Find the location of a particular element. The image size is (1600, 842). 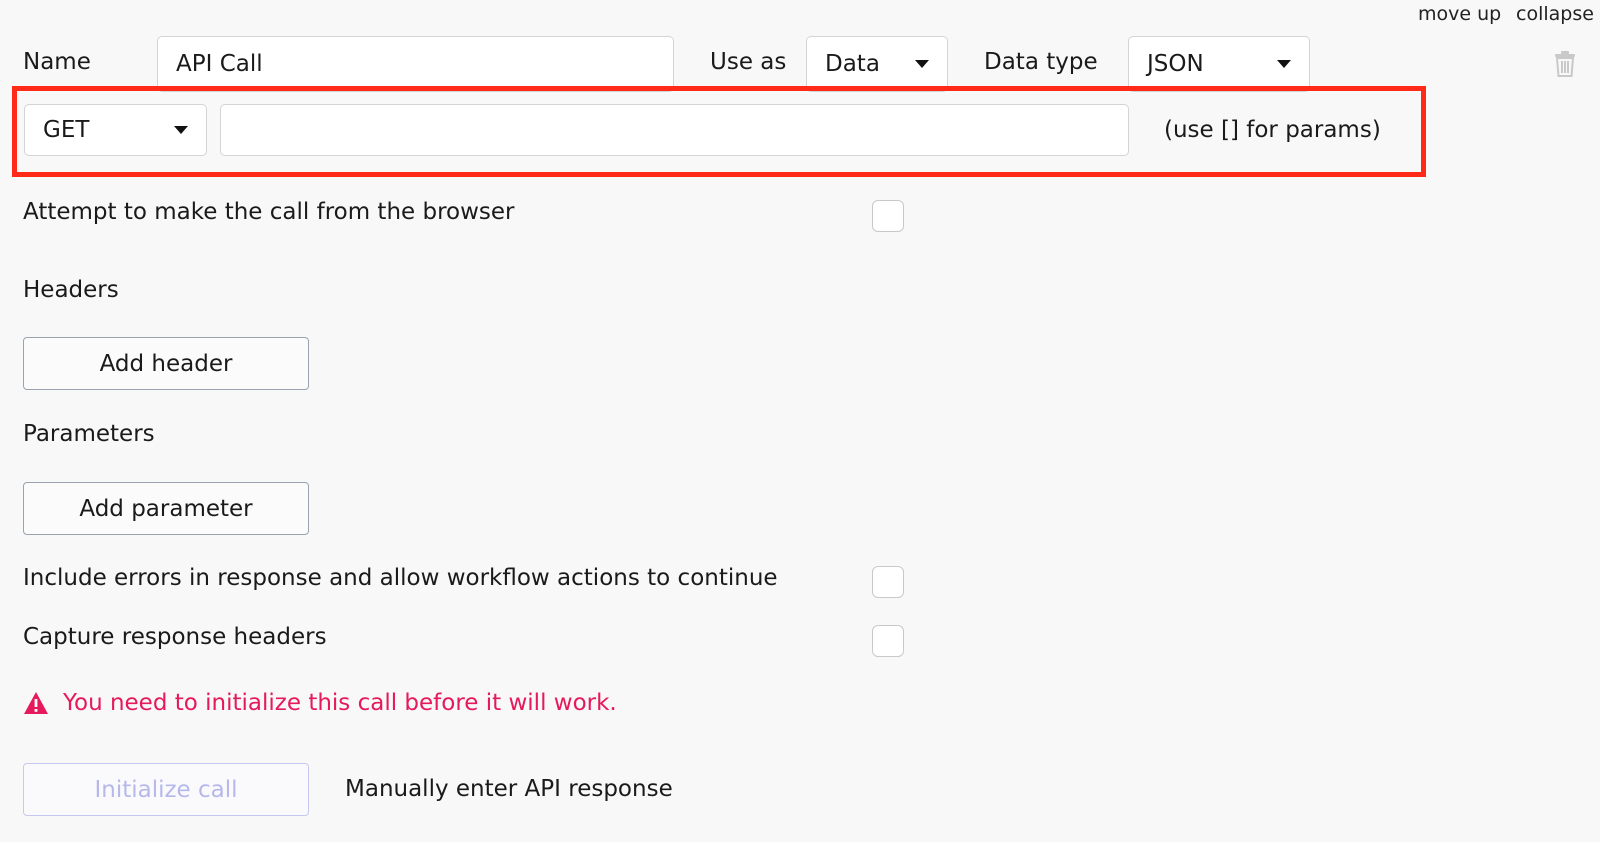

url-hint: (use [] for params) is located at coordinates (1272, 130).